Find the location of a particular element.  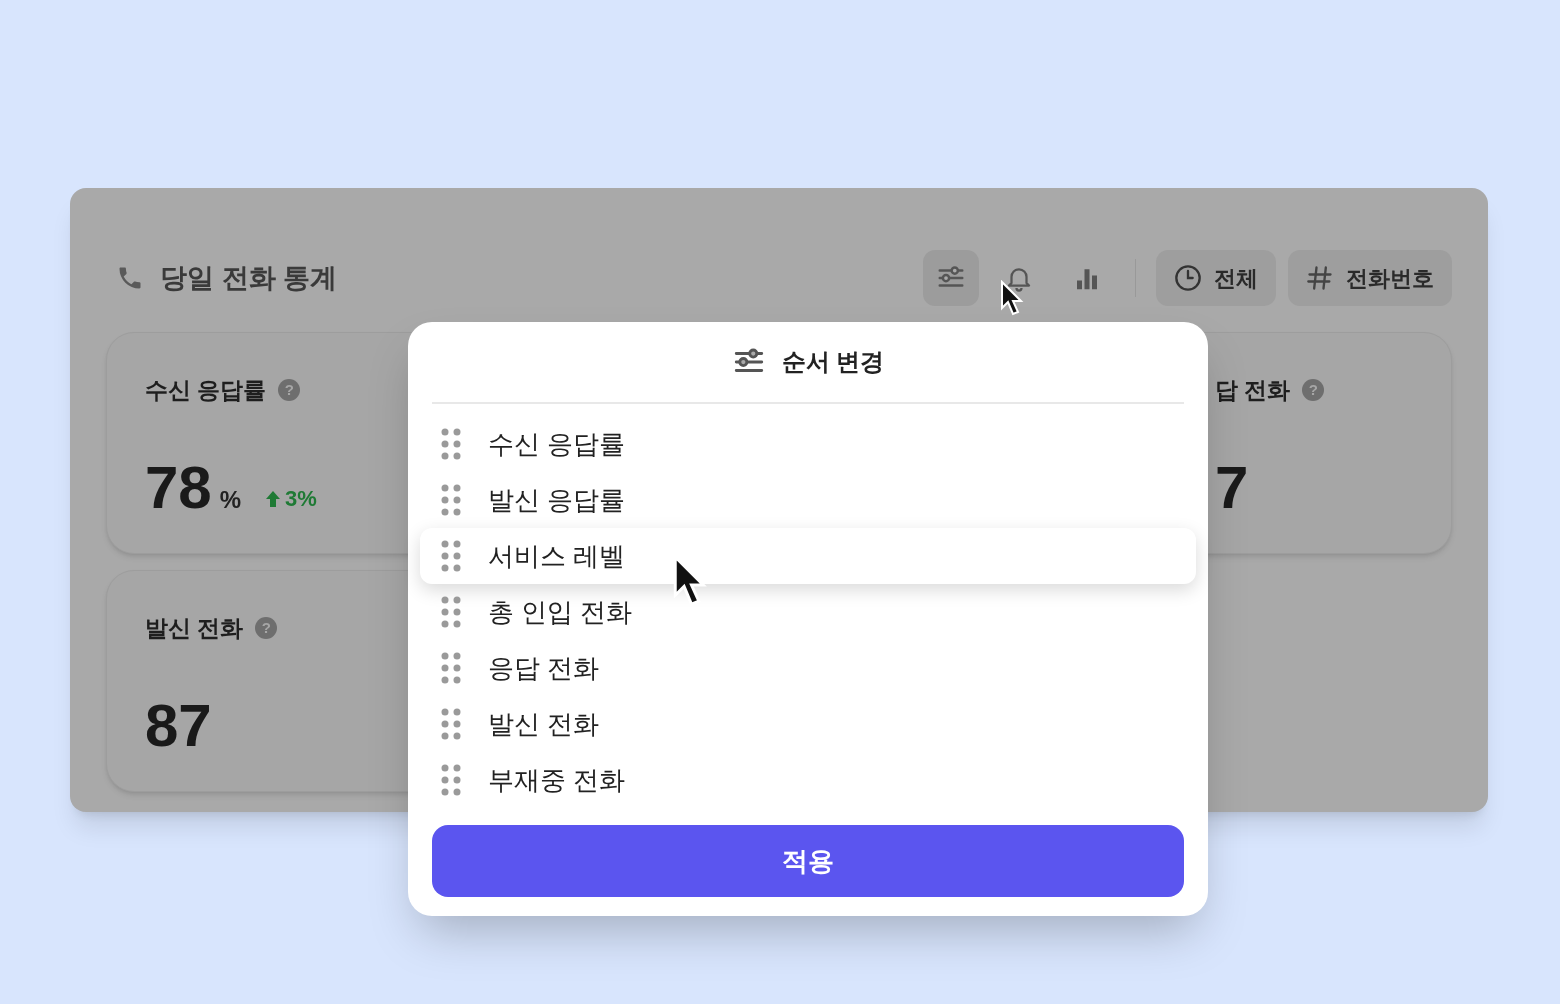

reorder-item: 총 인입 전화 is located at coordinates (808, 612).